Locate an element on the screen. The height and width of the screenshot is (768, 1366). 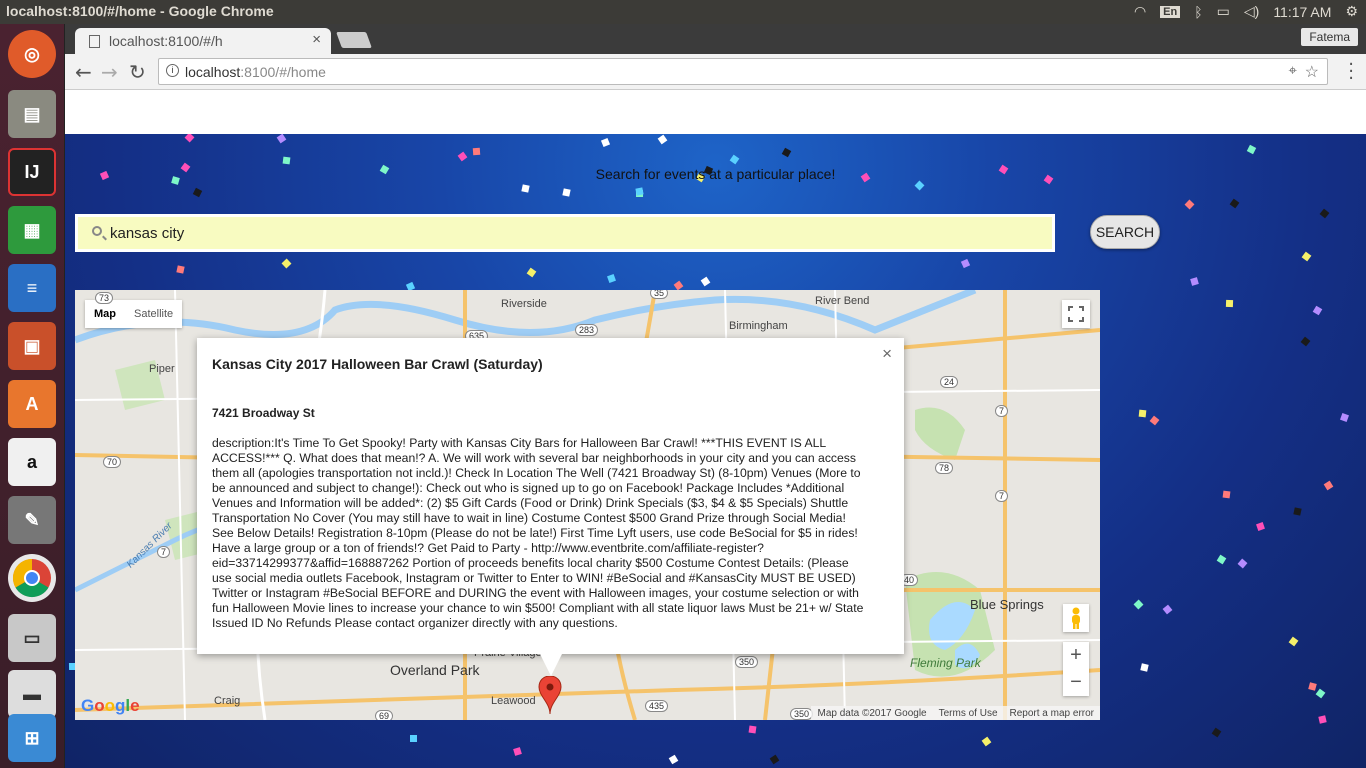
search-button: SEARCH is located at coordinates (1125, 232).